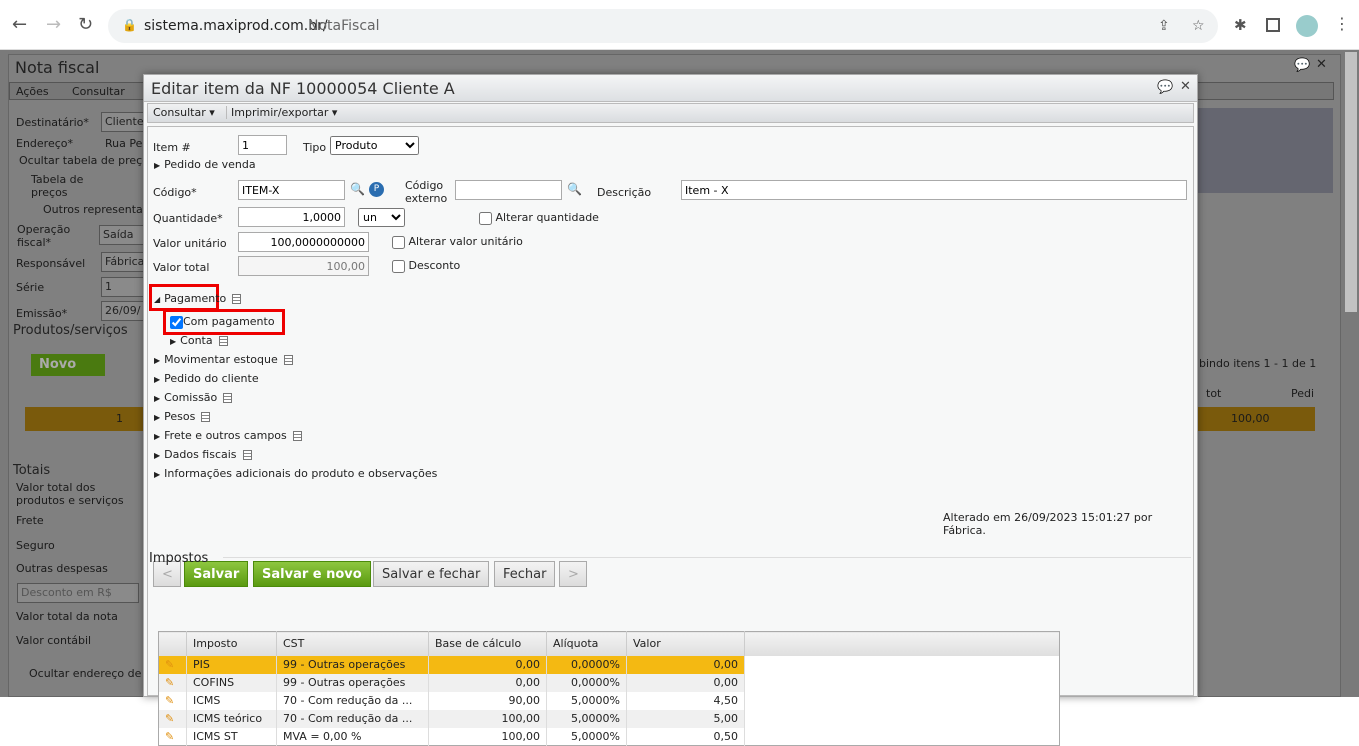 The height and width of the screenshot is (746, 1359). What do you see at coordinates (87, 160) in the screenshot?
I see `toggle-tabela: Ocultar tabela de preços` at bounding box center [87, 160].